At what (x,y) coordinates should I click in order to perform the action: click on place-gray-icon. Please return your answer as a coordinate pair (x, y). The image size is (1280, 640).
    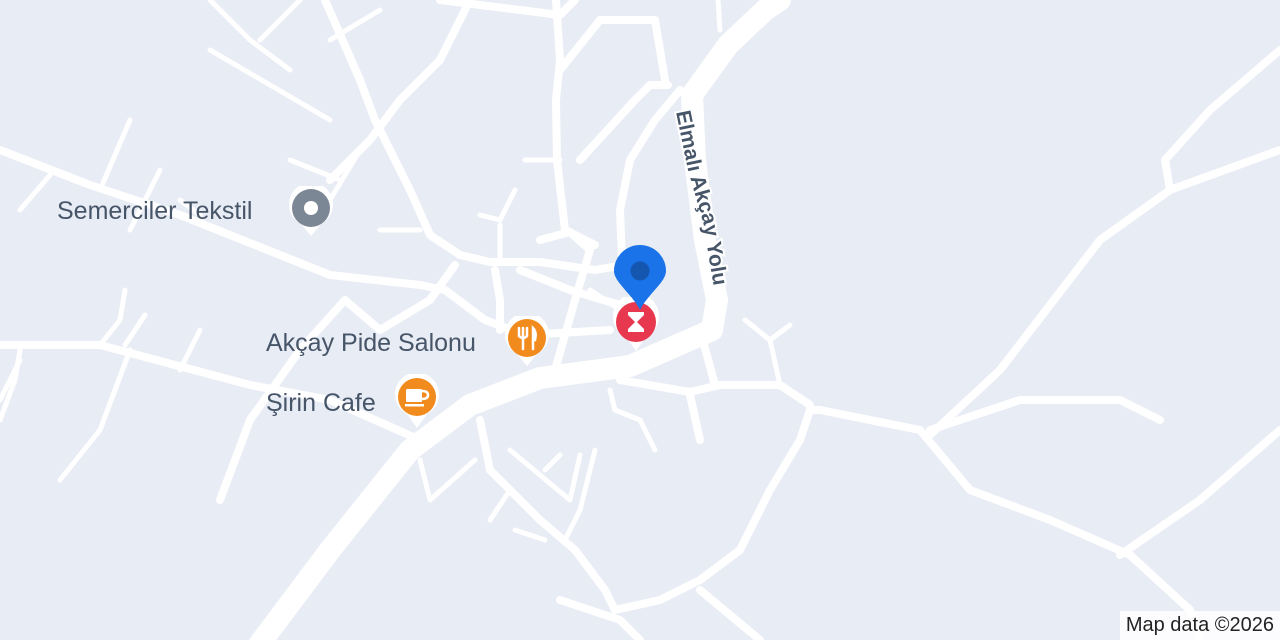
    Looking at the image, I should click on (311, 211).